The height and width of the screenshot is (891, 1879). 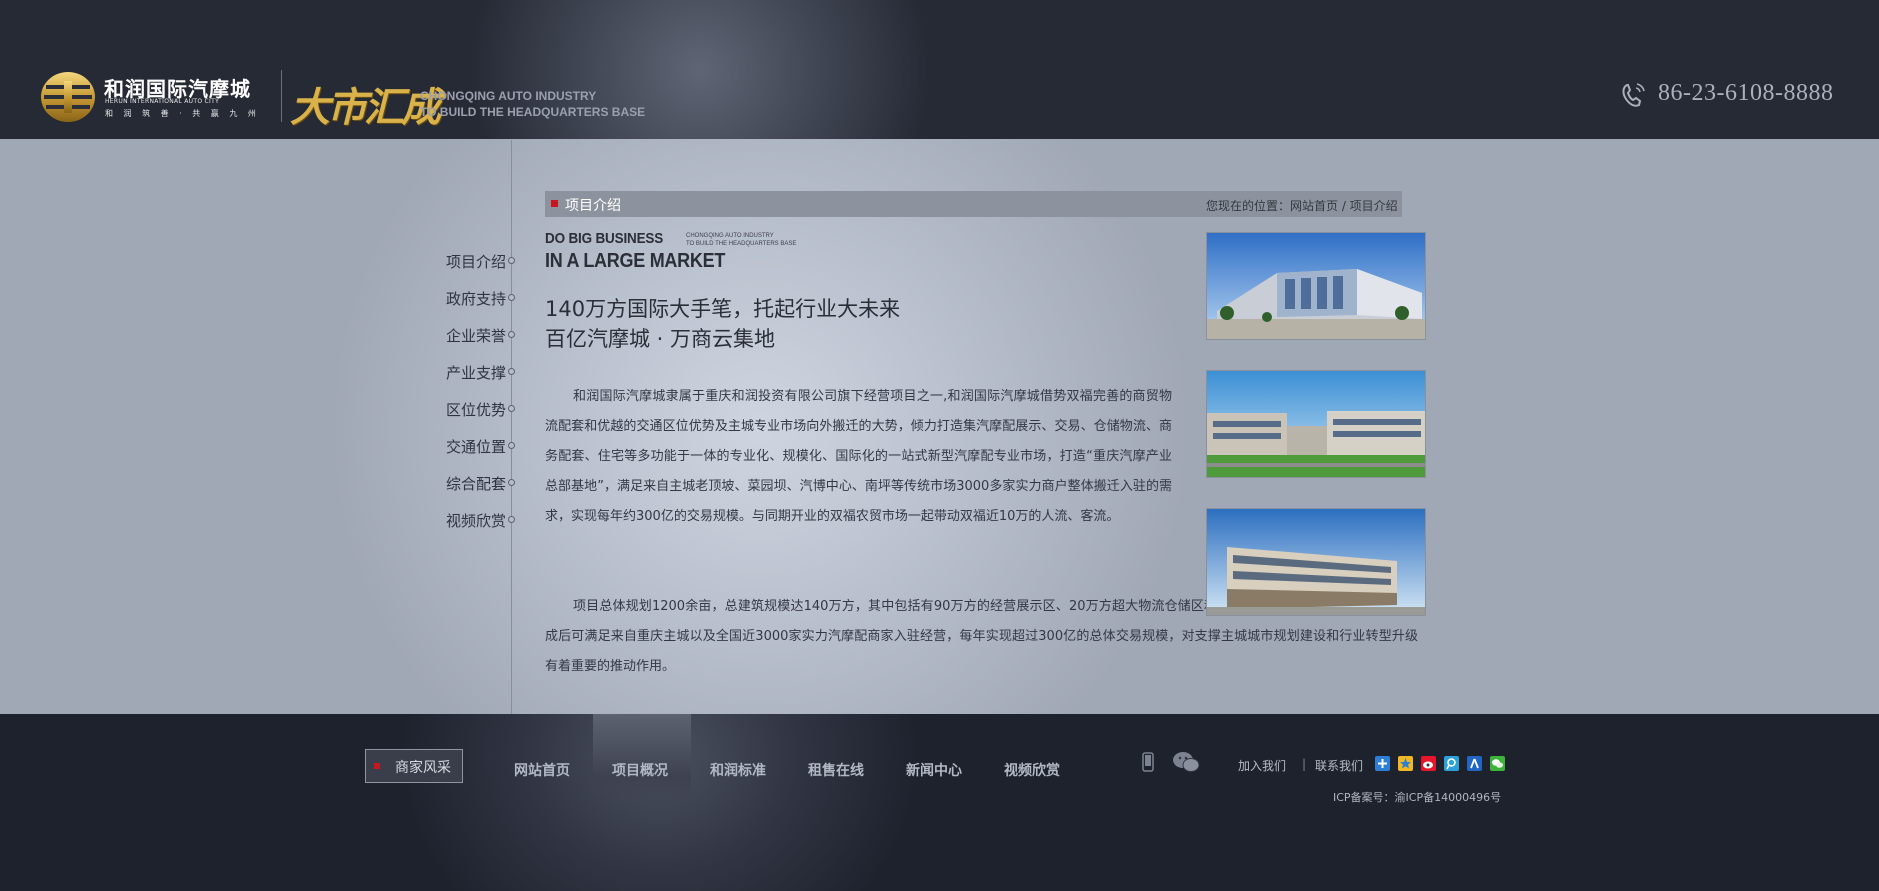 I want to click on wechat-icon, so click(x=1186, y=762).